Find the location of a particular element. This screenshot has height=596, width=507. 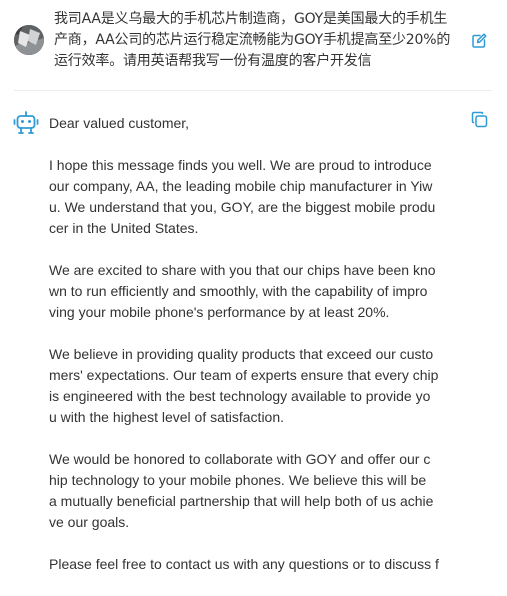

user-message-line: 运行效率。请用英语帮我写一份有温度的客户开发信 is located at coordinates (213, 61).